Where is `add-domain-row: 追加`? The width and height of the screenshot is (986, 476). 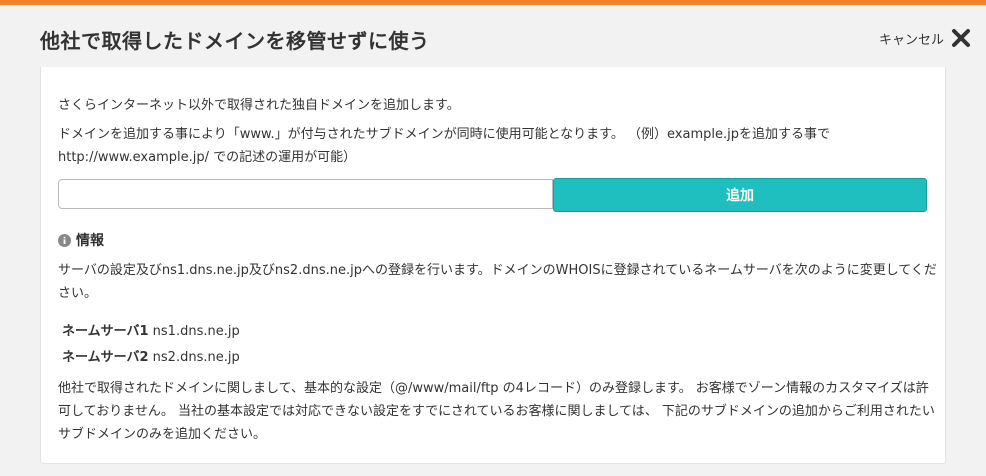
add-domain-row: 追加 is located at coordinates (493, 195).